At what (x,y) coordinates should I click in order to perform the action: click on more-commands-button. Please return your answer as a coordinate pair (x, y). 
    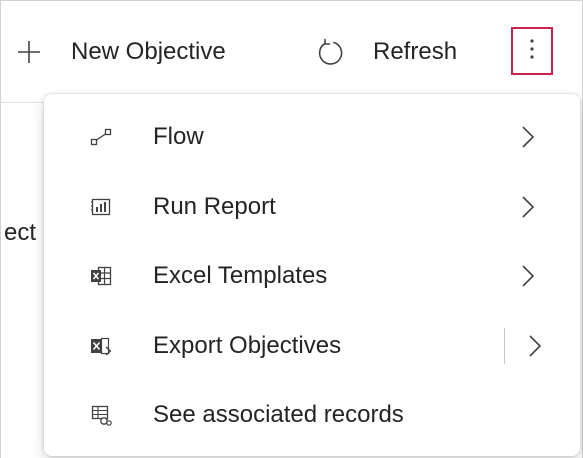
    Looking at the image, I should click on (532, 51).